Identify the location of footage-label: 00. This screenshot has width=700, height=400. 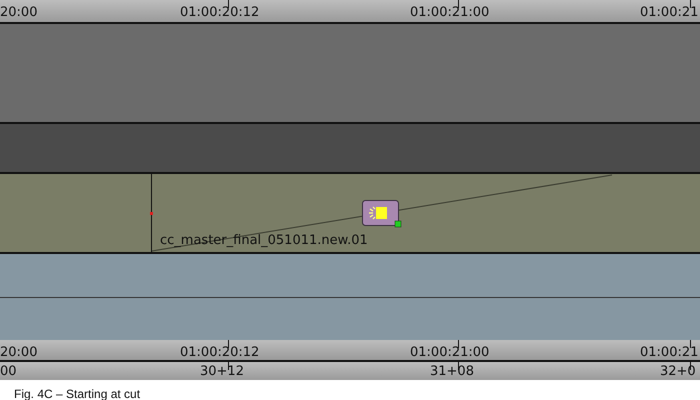
(8, 371).